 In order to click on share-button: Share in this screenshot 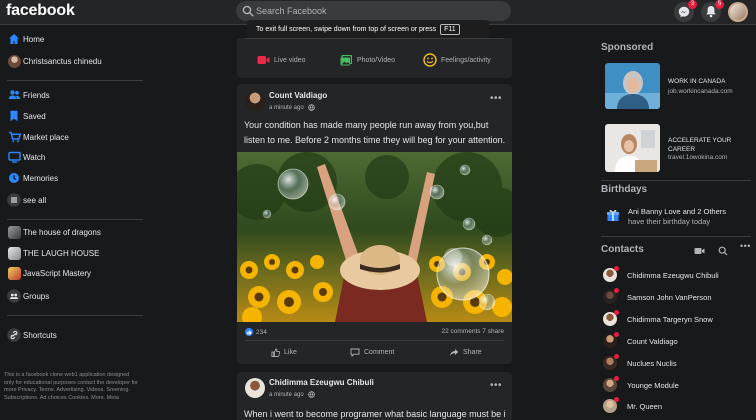, I will do `click(465, 352)`.